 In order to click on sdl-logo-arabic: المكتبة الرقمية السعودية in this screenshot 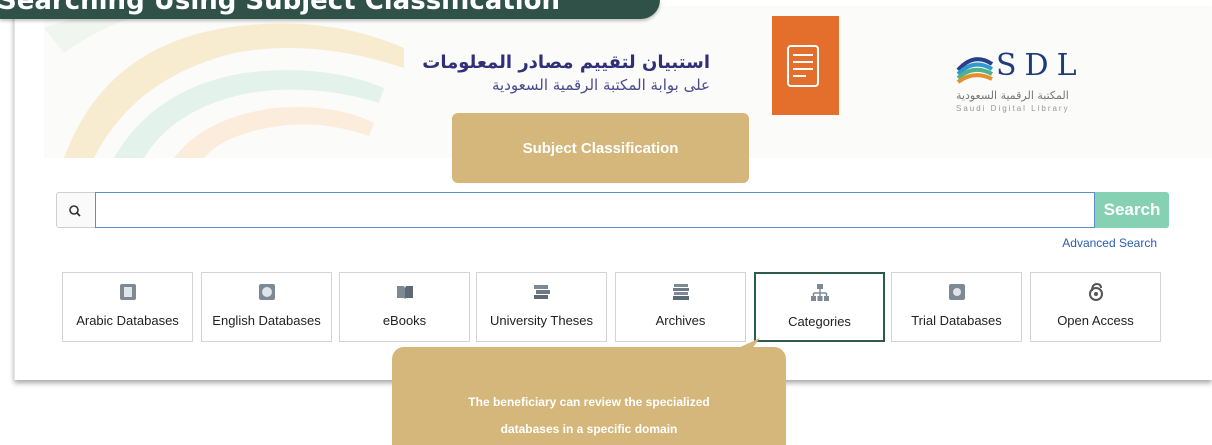, I will do `click(1012, 95)`.